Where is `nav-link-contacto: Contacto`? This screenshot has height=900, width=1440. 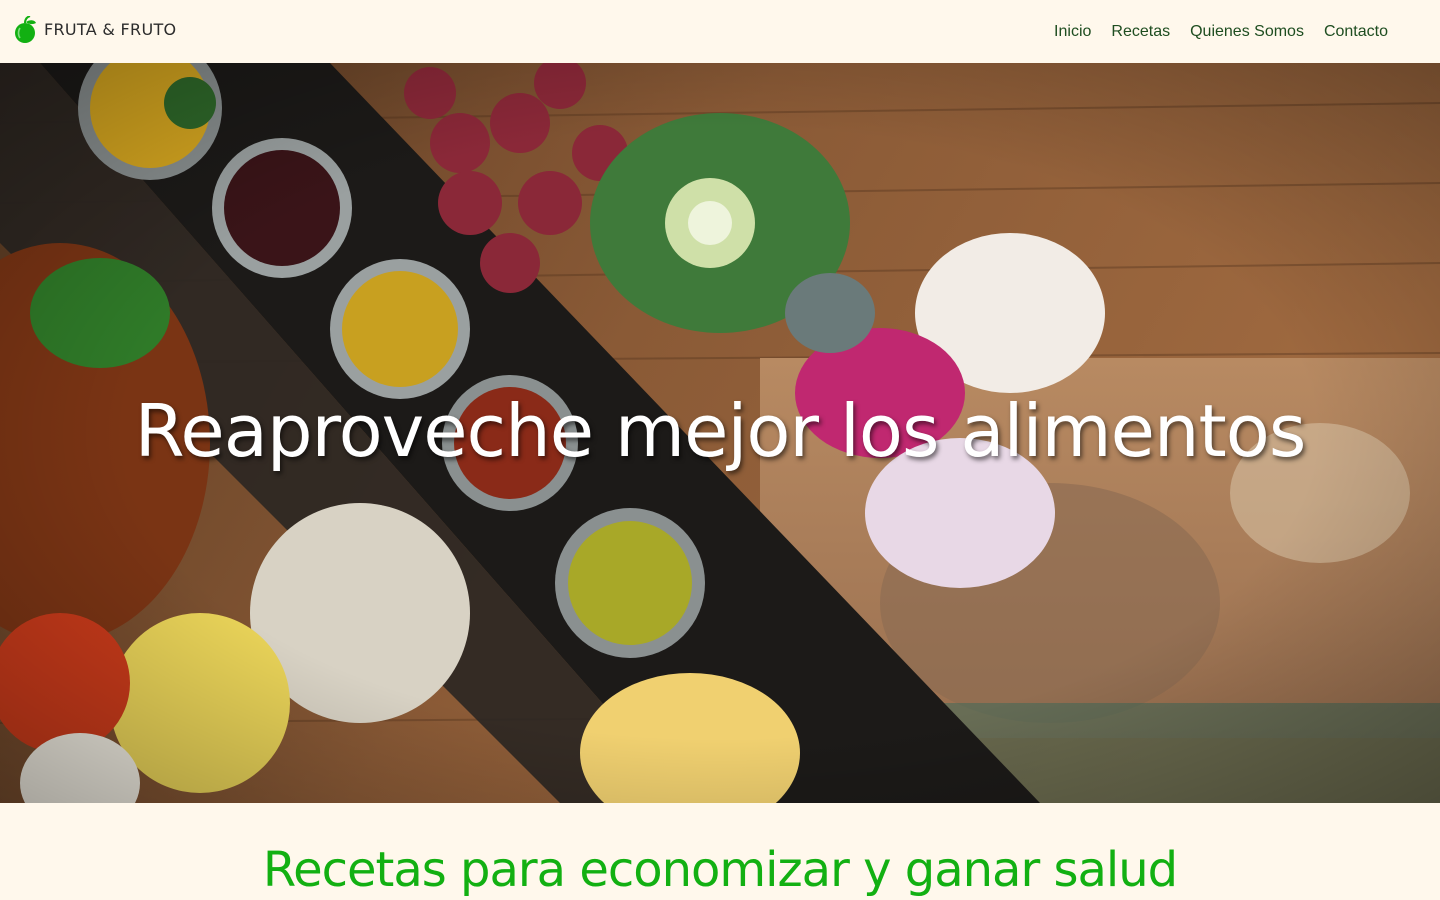 nav-link-contacto: Contacto is located at coordinates (1356, 31).